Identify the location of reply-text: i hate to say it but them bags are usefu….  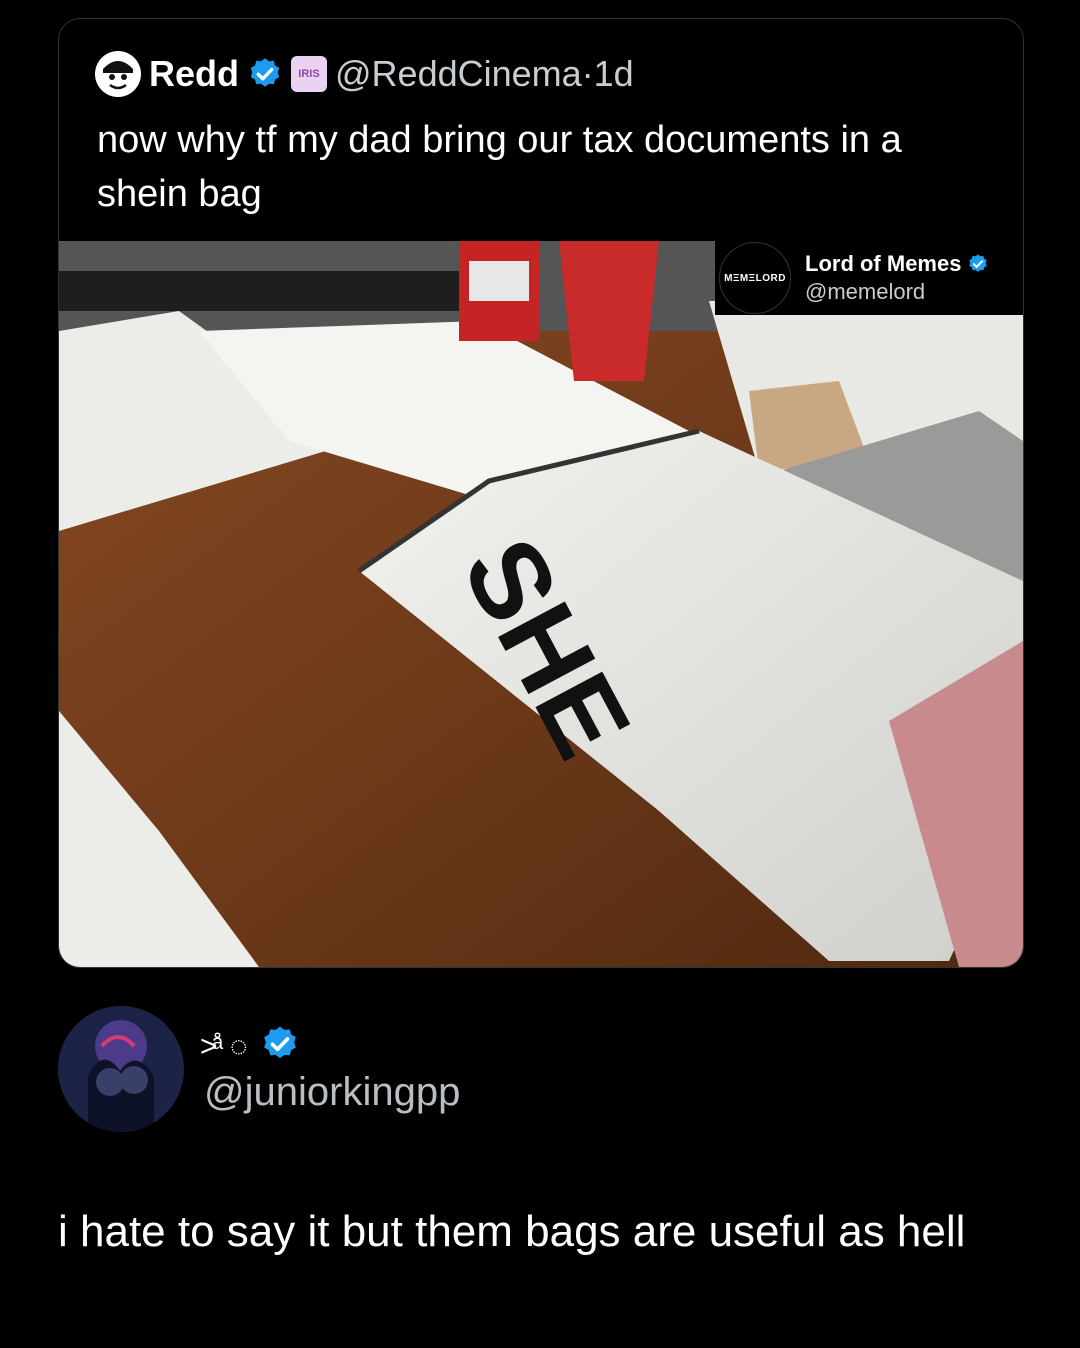
(512, 1231).